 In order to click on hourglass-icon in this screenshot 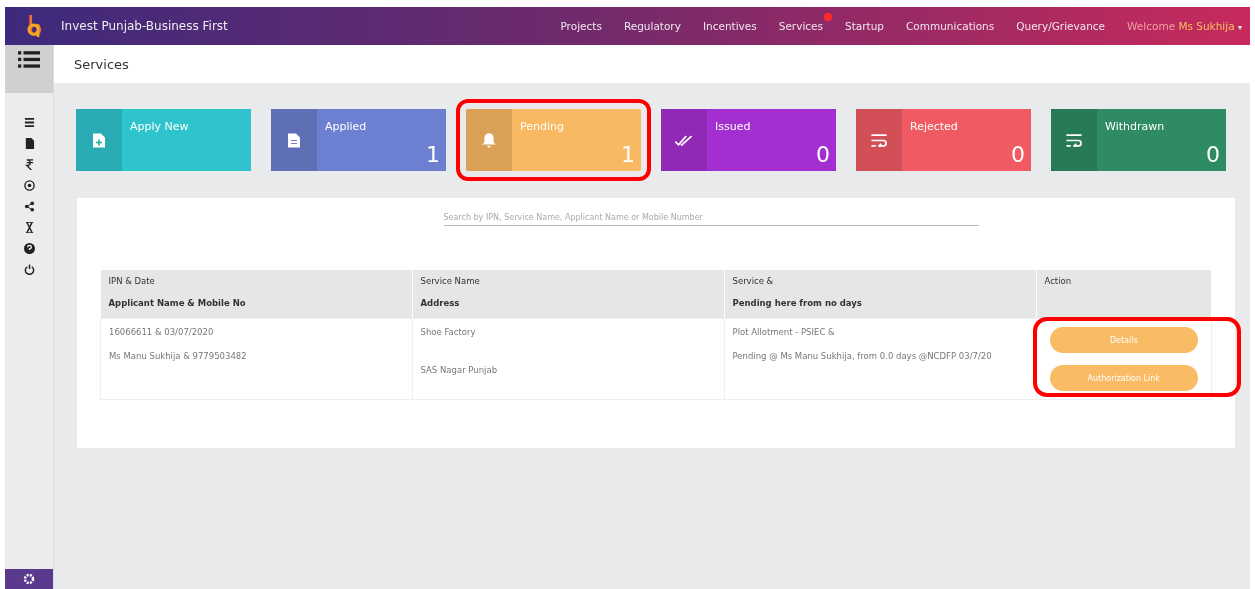, I will do `click(29, 227)`.